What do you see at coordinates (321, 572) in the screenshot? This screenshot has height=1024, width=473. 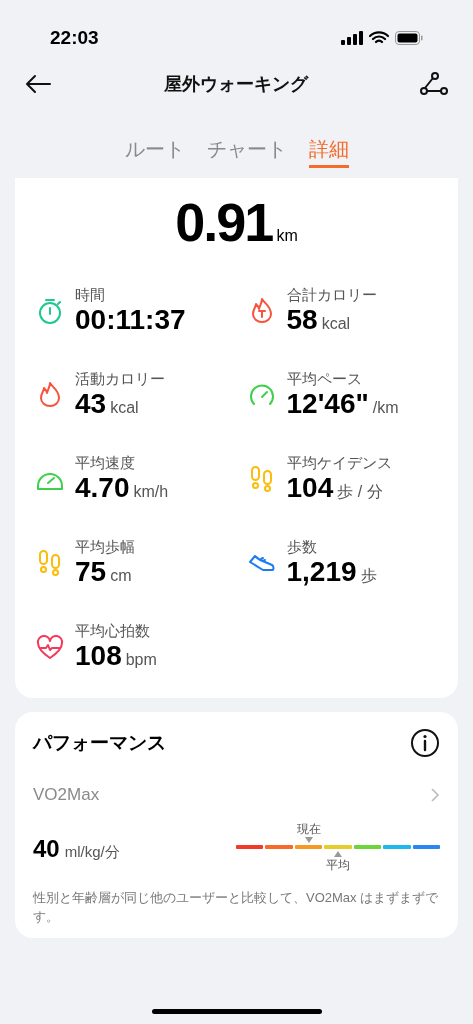 I see `stat-value: 1,219` at bounding box center [321, 572].